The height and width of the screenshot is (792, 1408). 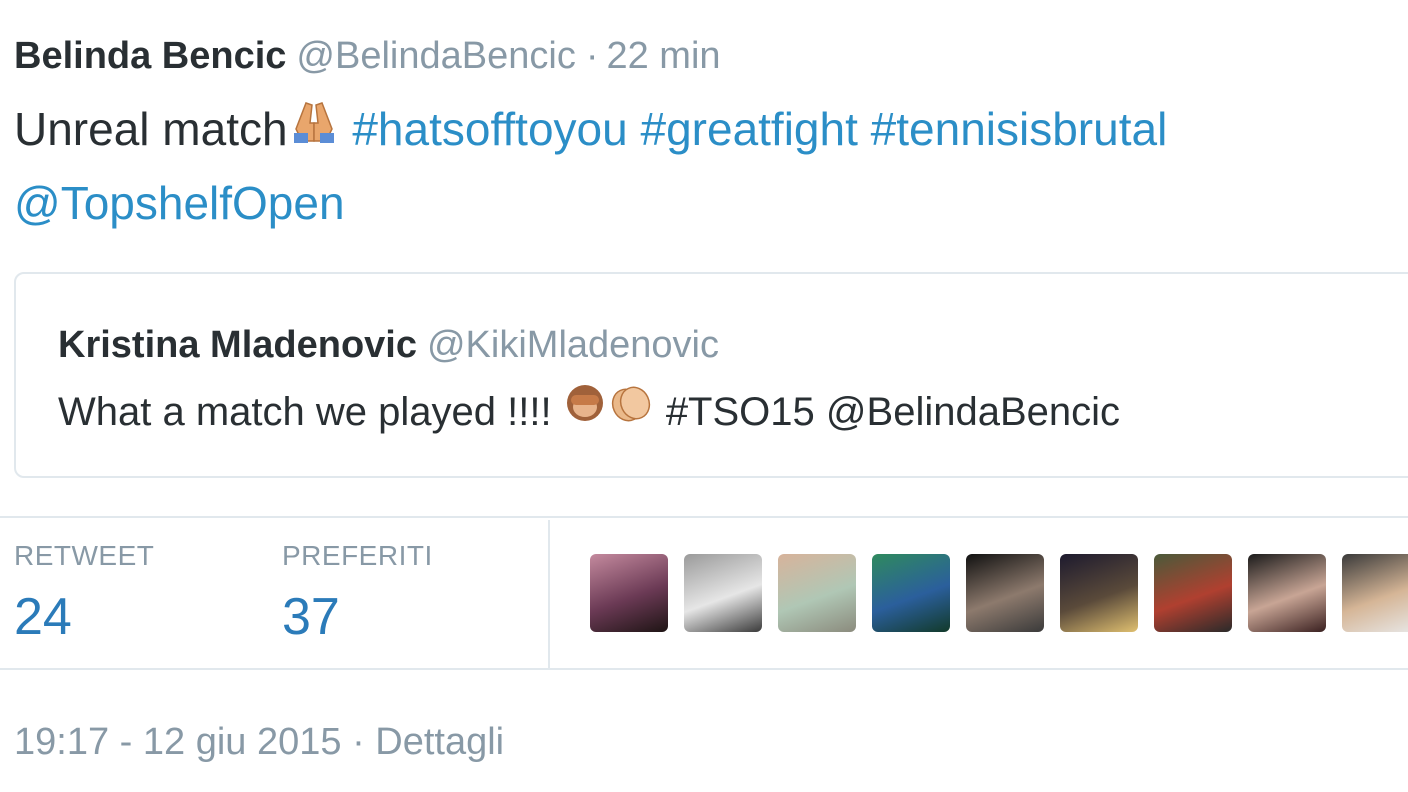 I want to click on quoted-author-handle: @KikiMladenovic, so click(x=572, y=345).